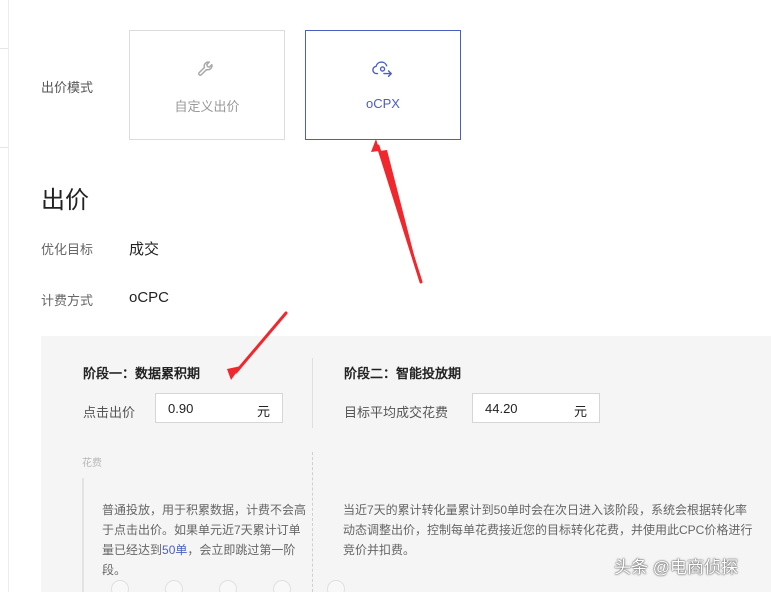 Image resolution: width=771 pixels, height=592 pixels. I want to click on ocpx-option: oCPX, so click(383, 85).